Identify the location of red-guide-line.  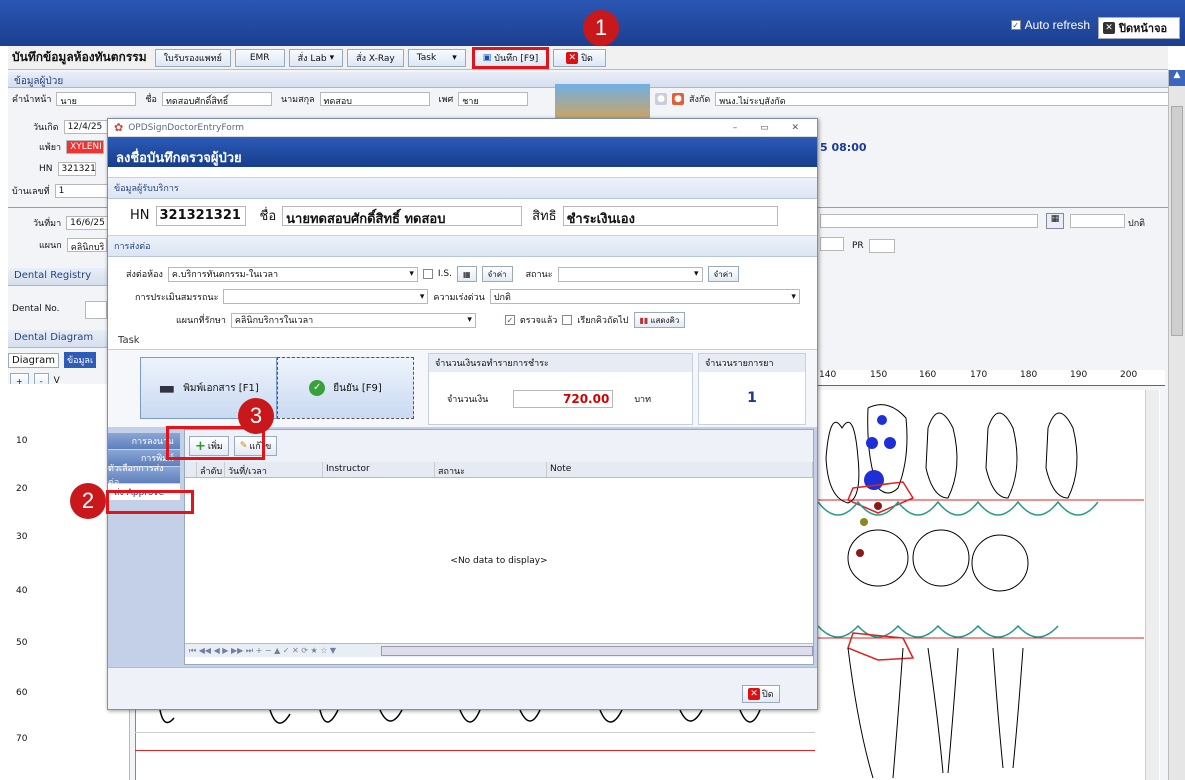
(475, 750).